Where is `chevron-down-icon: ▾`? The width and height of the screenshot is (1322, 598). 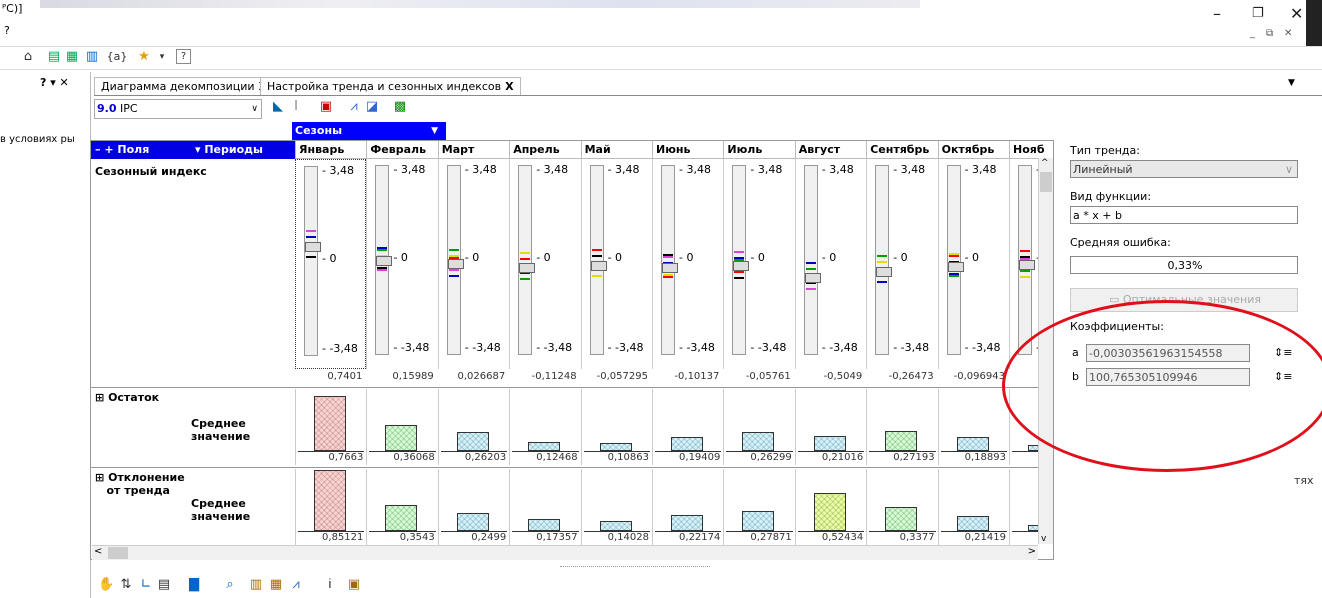
chevron-down-icon: ▾ is located at coordinates (162, 57).